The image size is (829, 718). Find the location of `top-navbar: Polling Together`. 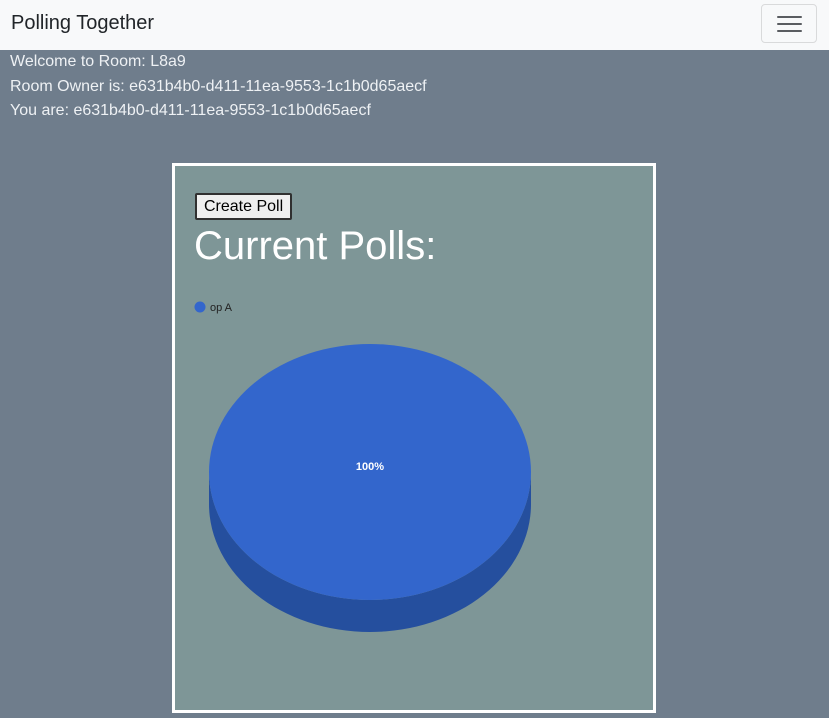

top-navbar: Polling Together is located at coordinates (414, 25).